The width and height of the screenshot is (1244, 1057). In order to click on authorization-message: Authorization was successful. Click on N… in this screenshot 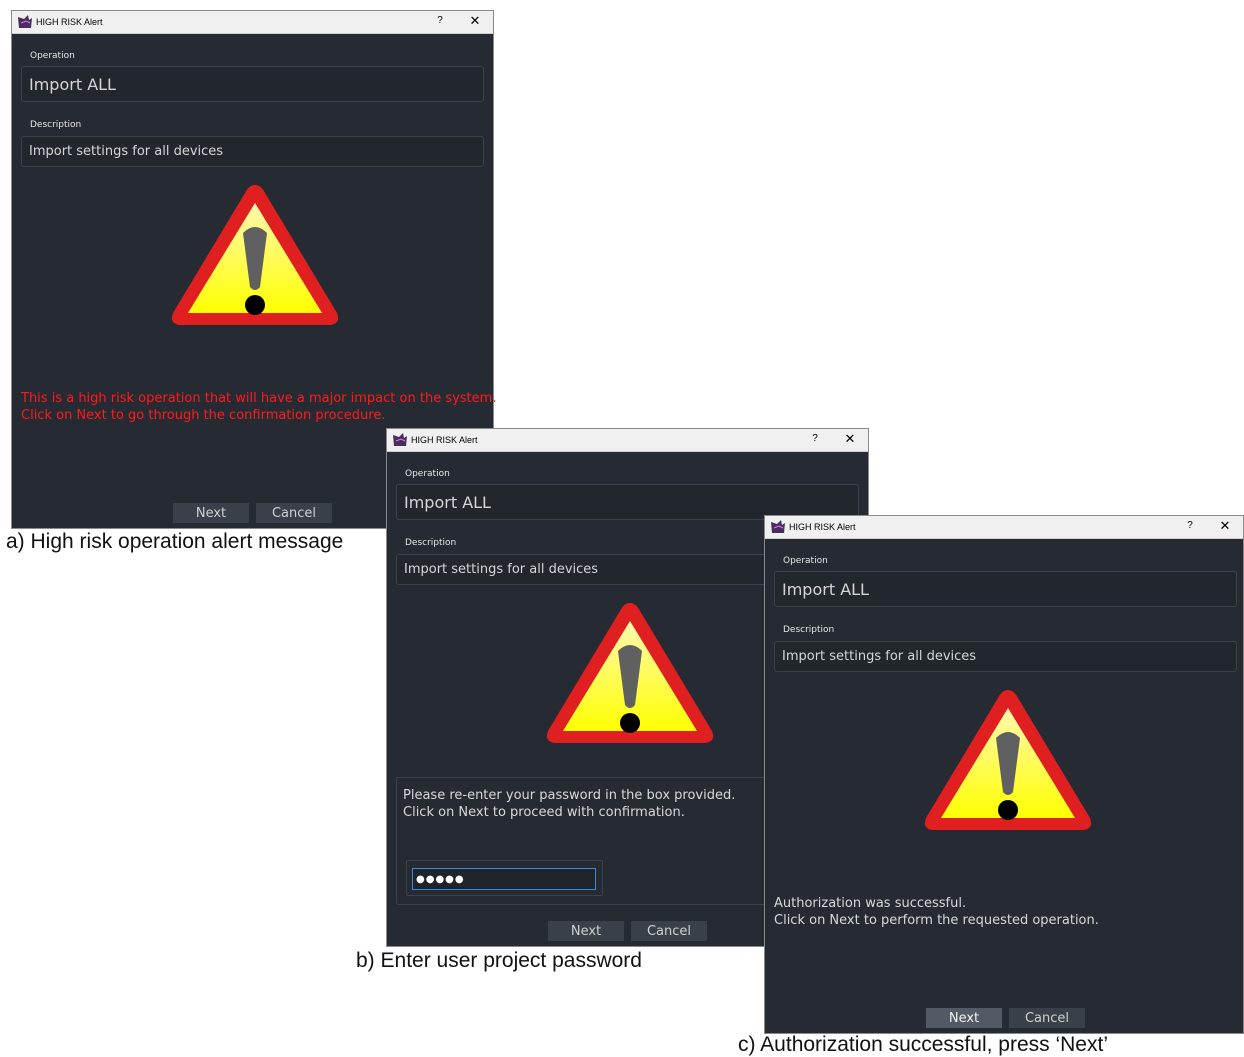, I will do `click(936, 912)`.